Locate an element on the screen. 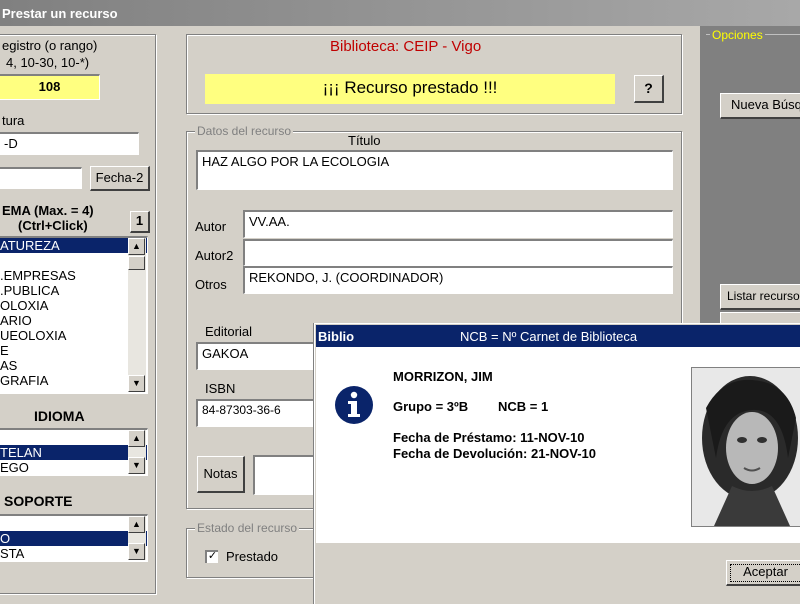 The height and width of the screenshot is (604, 800). autor-label: Autor is located at coordinates (211, 226).